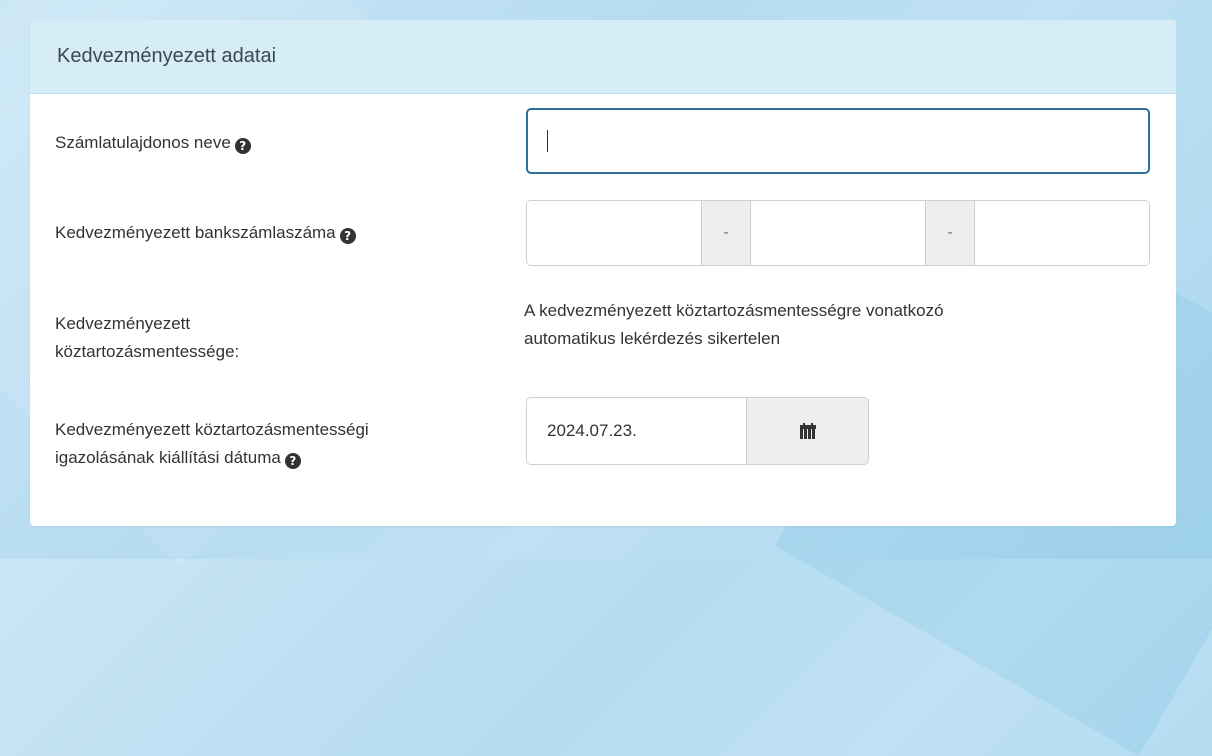 Image resolution: width=1212 pixels, height=756 pixels. What do you see at coordinates (153, 142) in the screenshot?
I see `account-holder-label: Számlatulajdonos neve?` at bounding box center [153, 142].